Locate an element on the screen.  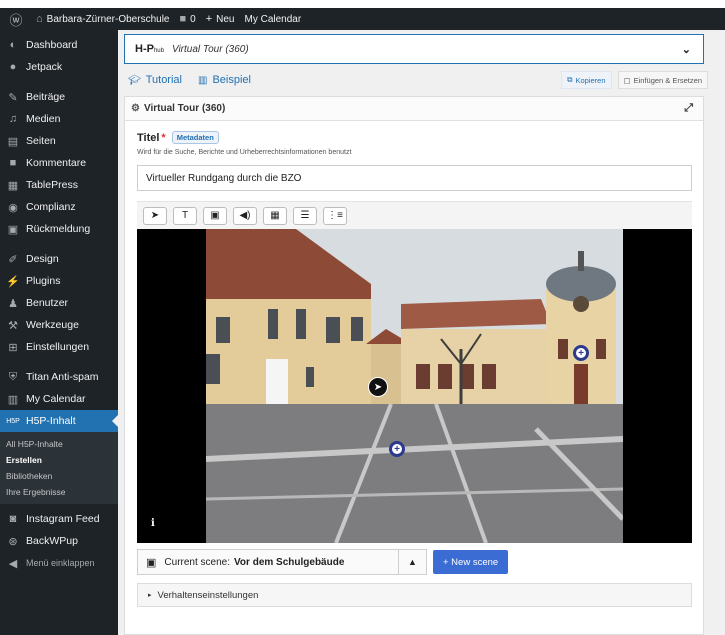
wordpress-logo-icon: ⓦ is located at coordinates (16, 19).